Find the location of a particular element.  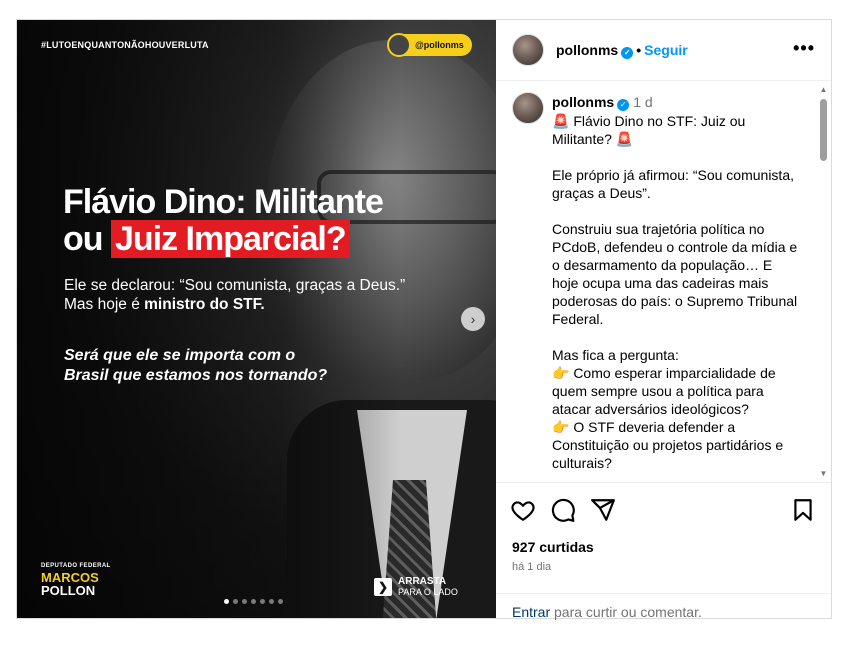

brand-logo: DEPUTADO FEDERAL MARCOS POLLON is located at coordinates (76, 580).